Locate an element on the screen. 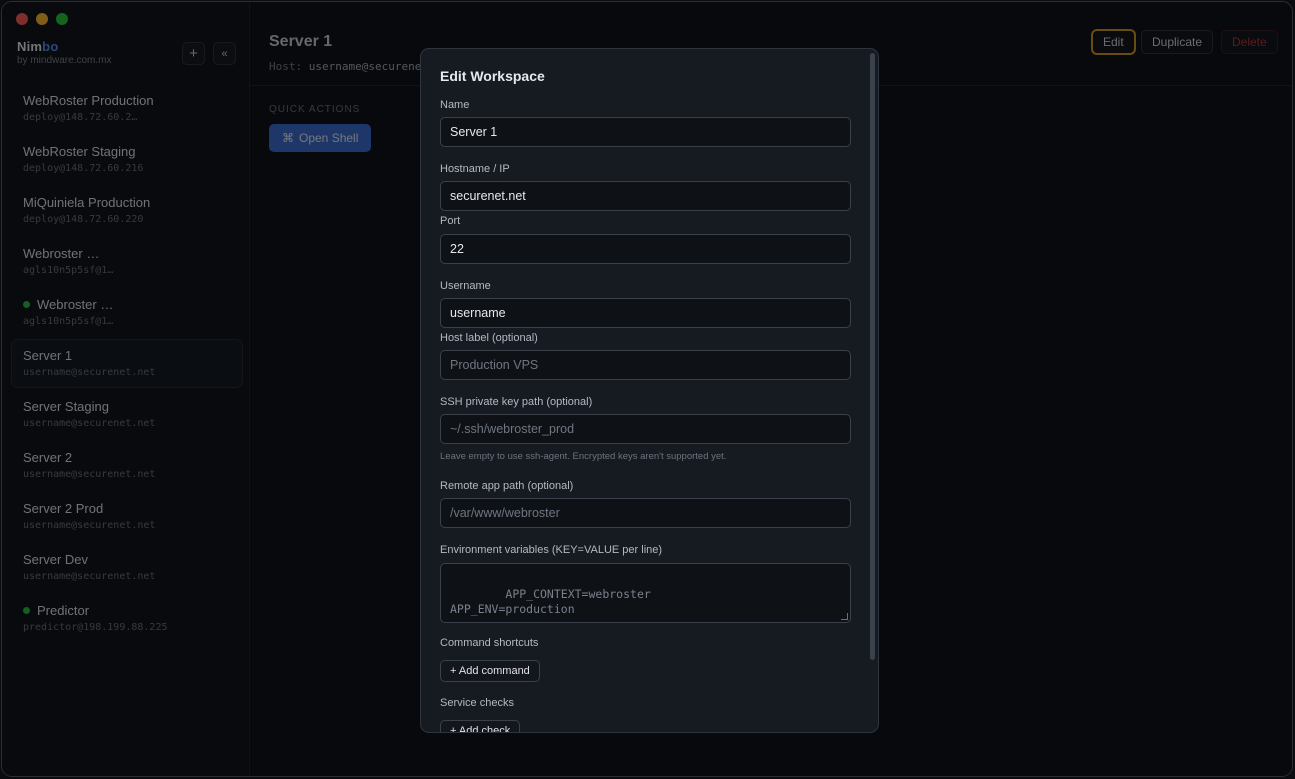 This screenshot has width=1295, height=779. ssh-key-label: SSH private key path (optional) is located at coordinates (516, 402).